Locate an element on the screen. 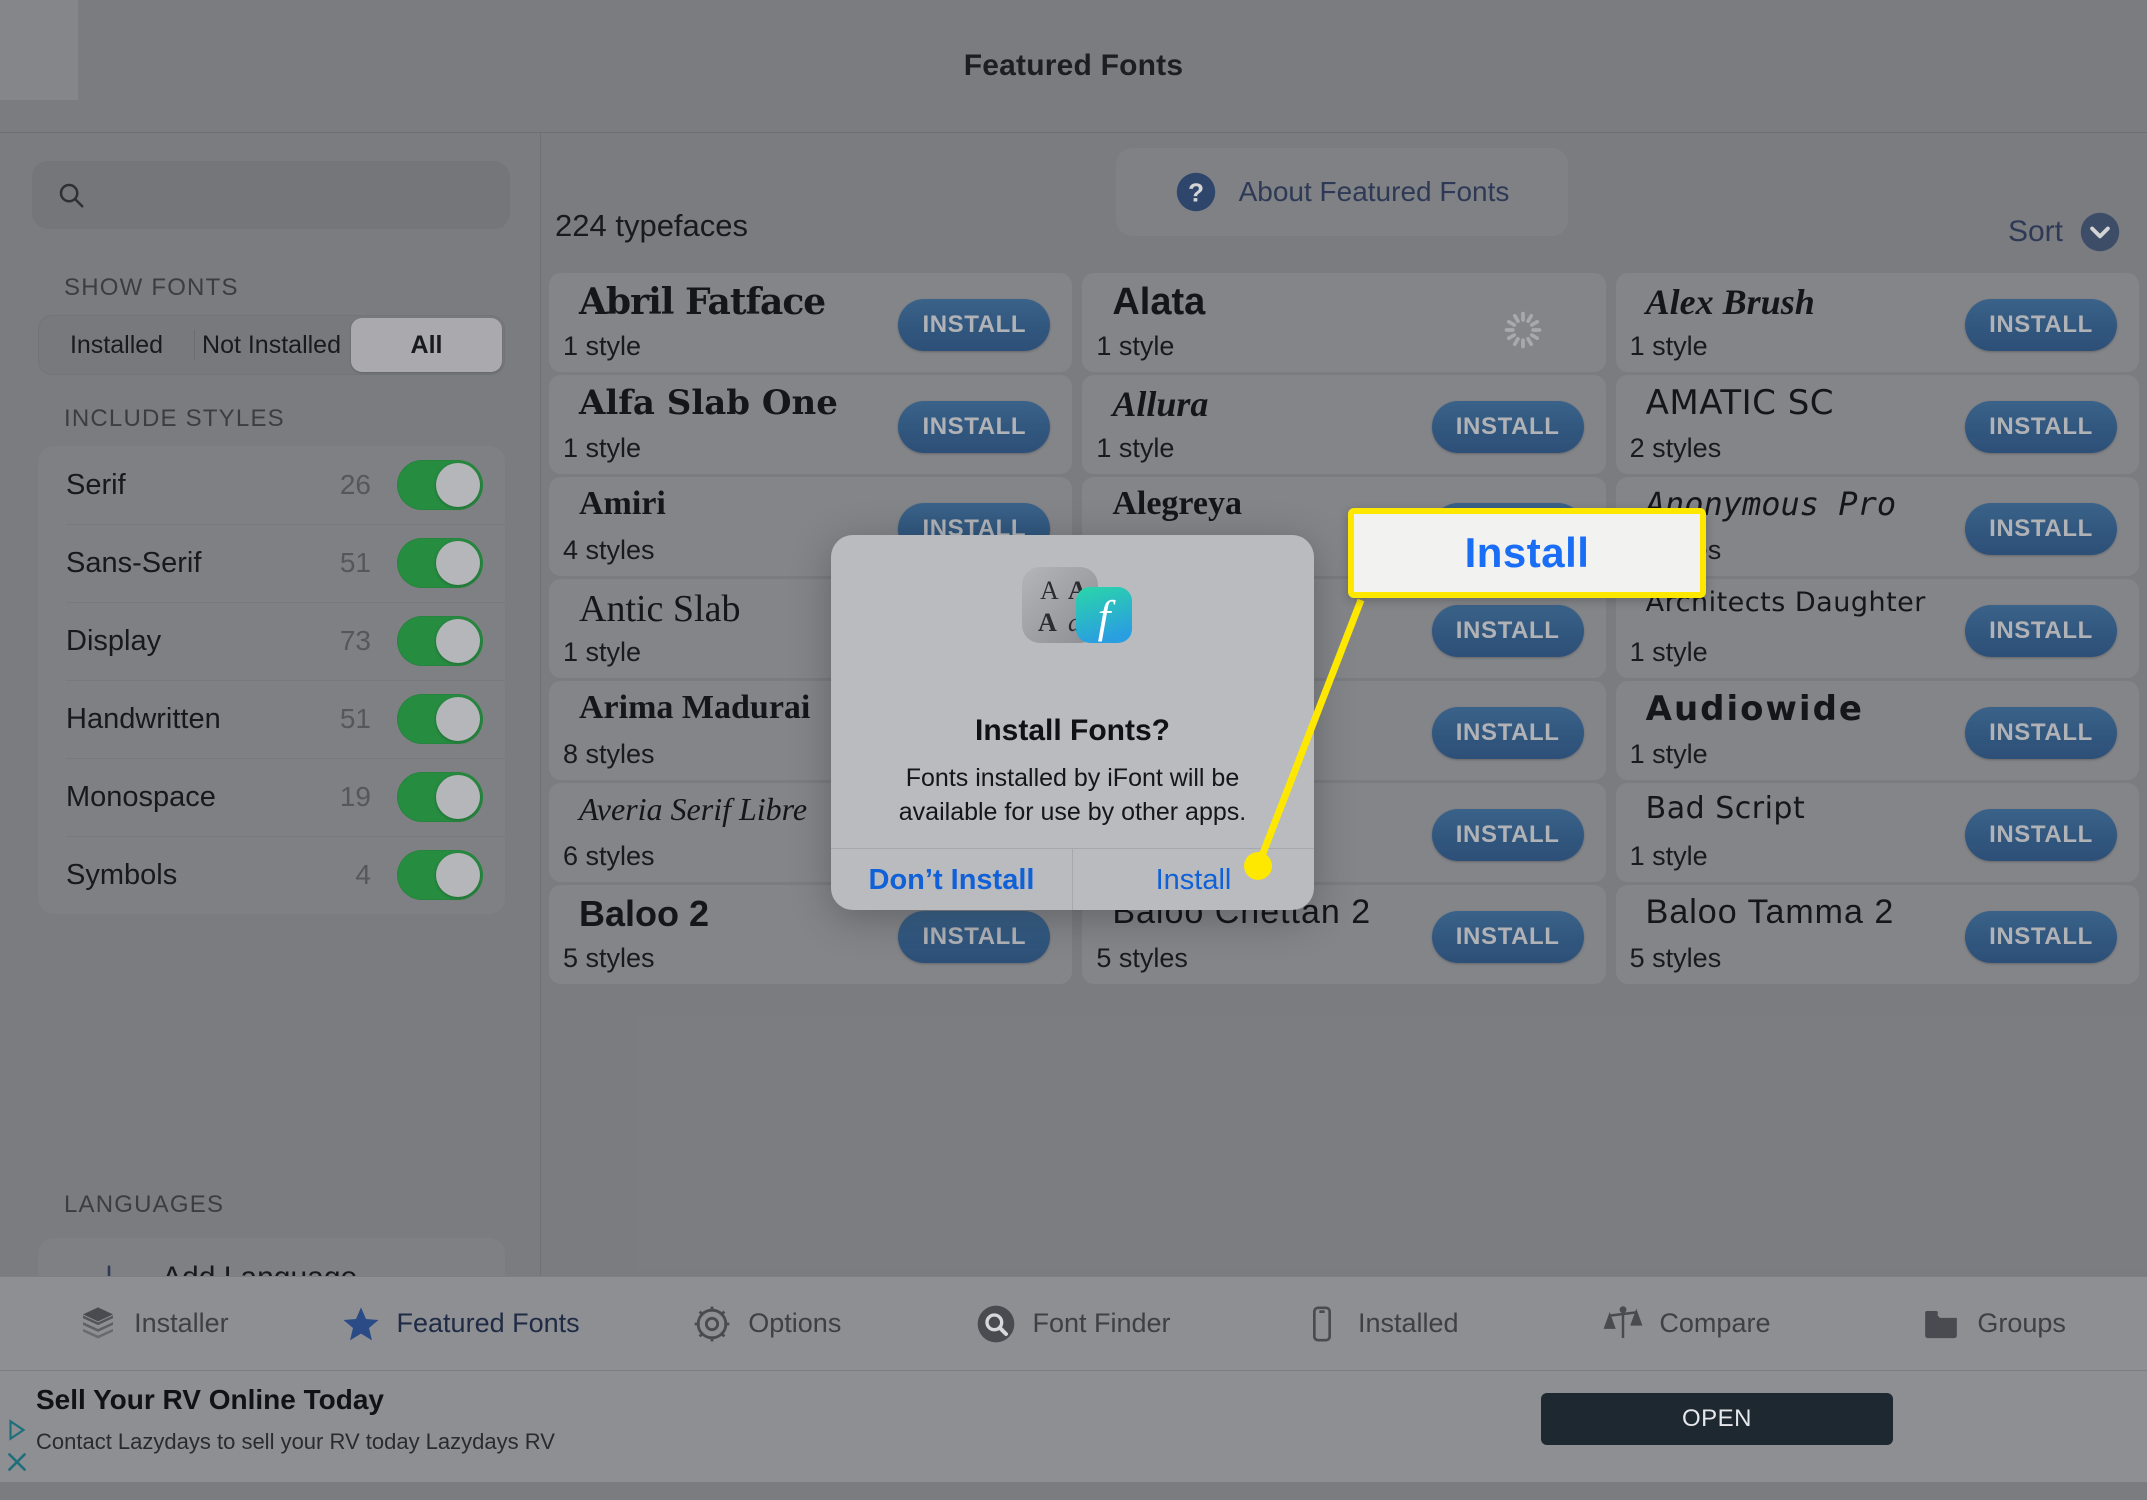 The width and height of the screenshot is (2147, 1500). tab-installed: Installed is located at coordinates (1380, 1324).